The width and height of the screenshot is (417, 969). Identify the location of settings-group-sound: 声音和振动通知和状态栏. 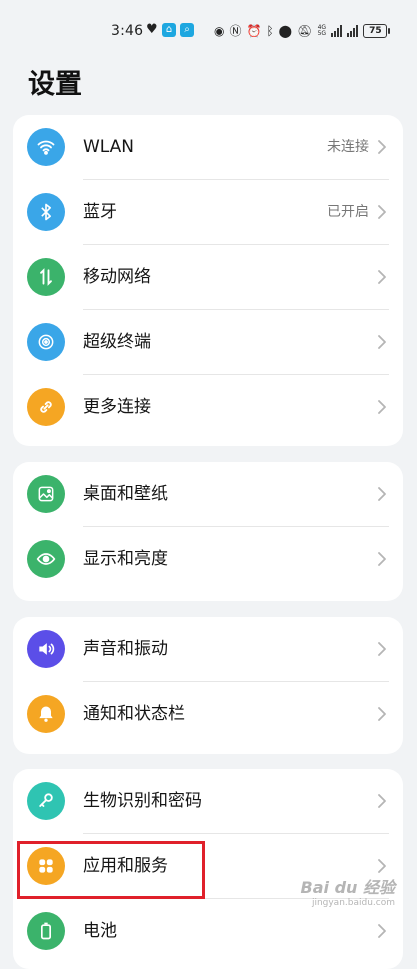
(208, 685).